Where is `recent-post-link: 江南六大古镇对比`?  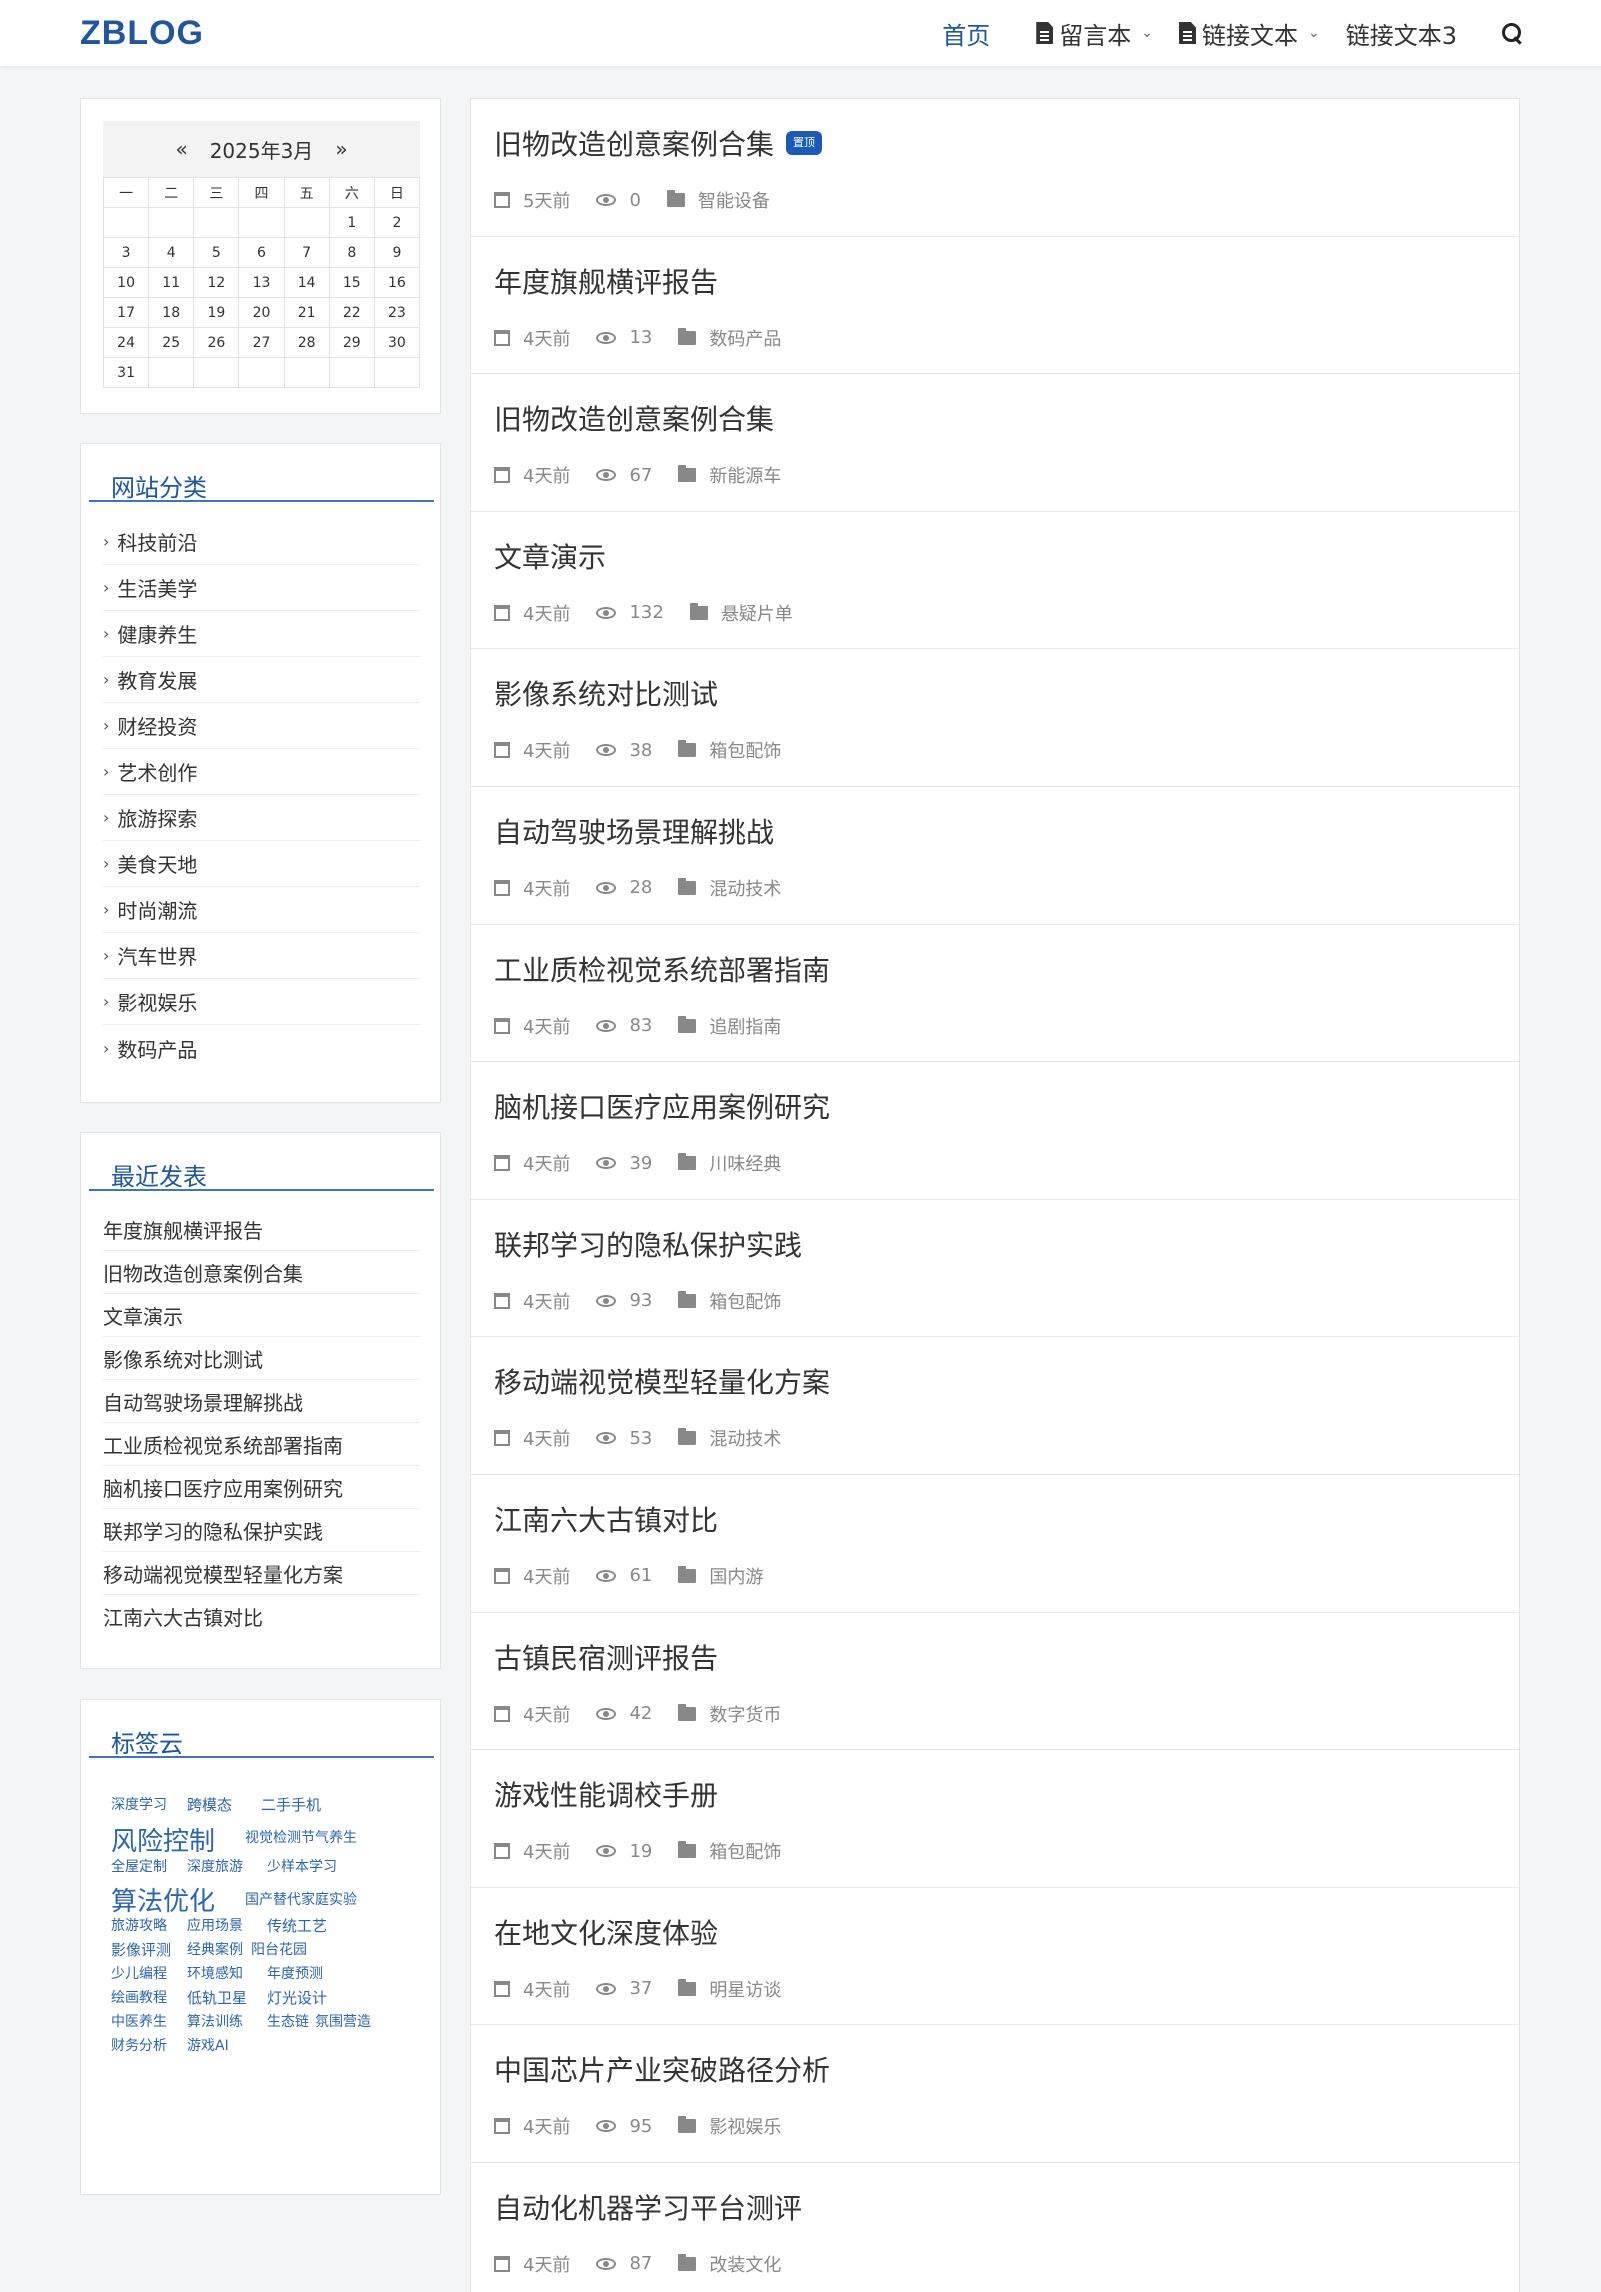 recent-post-link: 江南六大古镇对比 is located at coordinates (261, 1616).